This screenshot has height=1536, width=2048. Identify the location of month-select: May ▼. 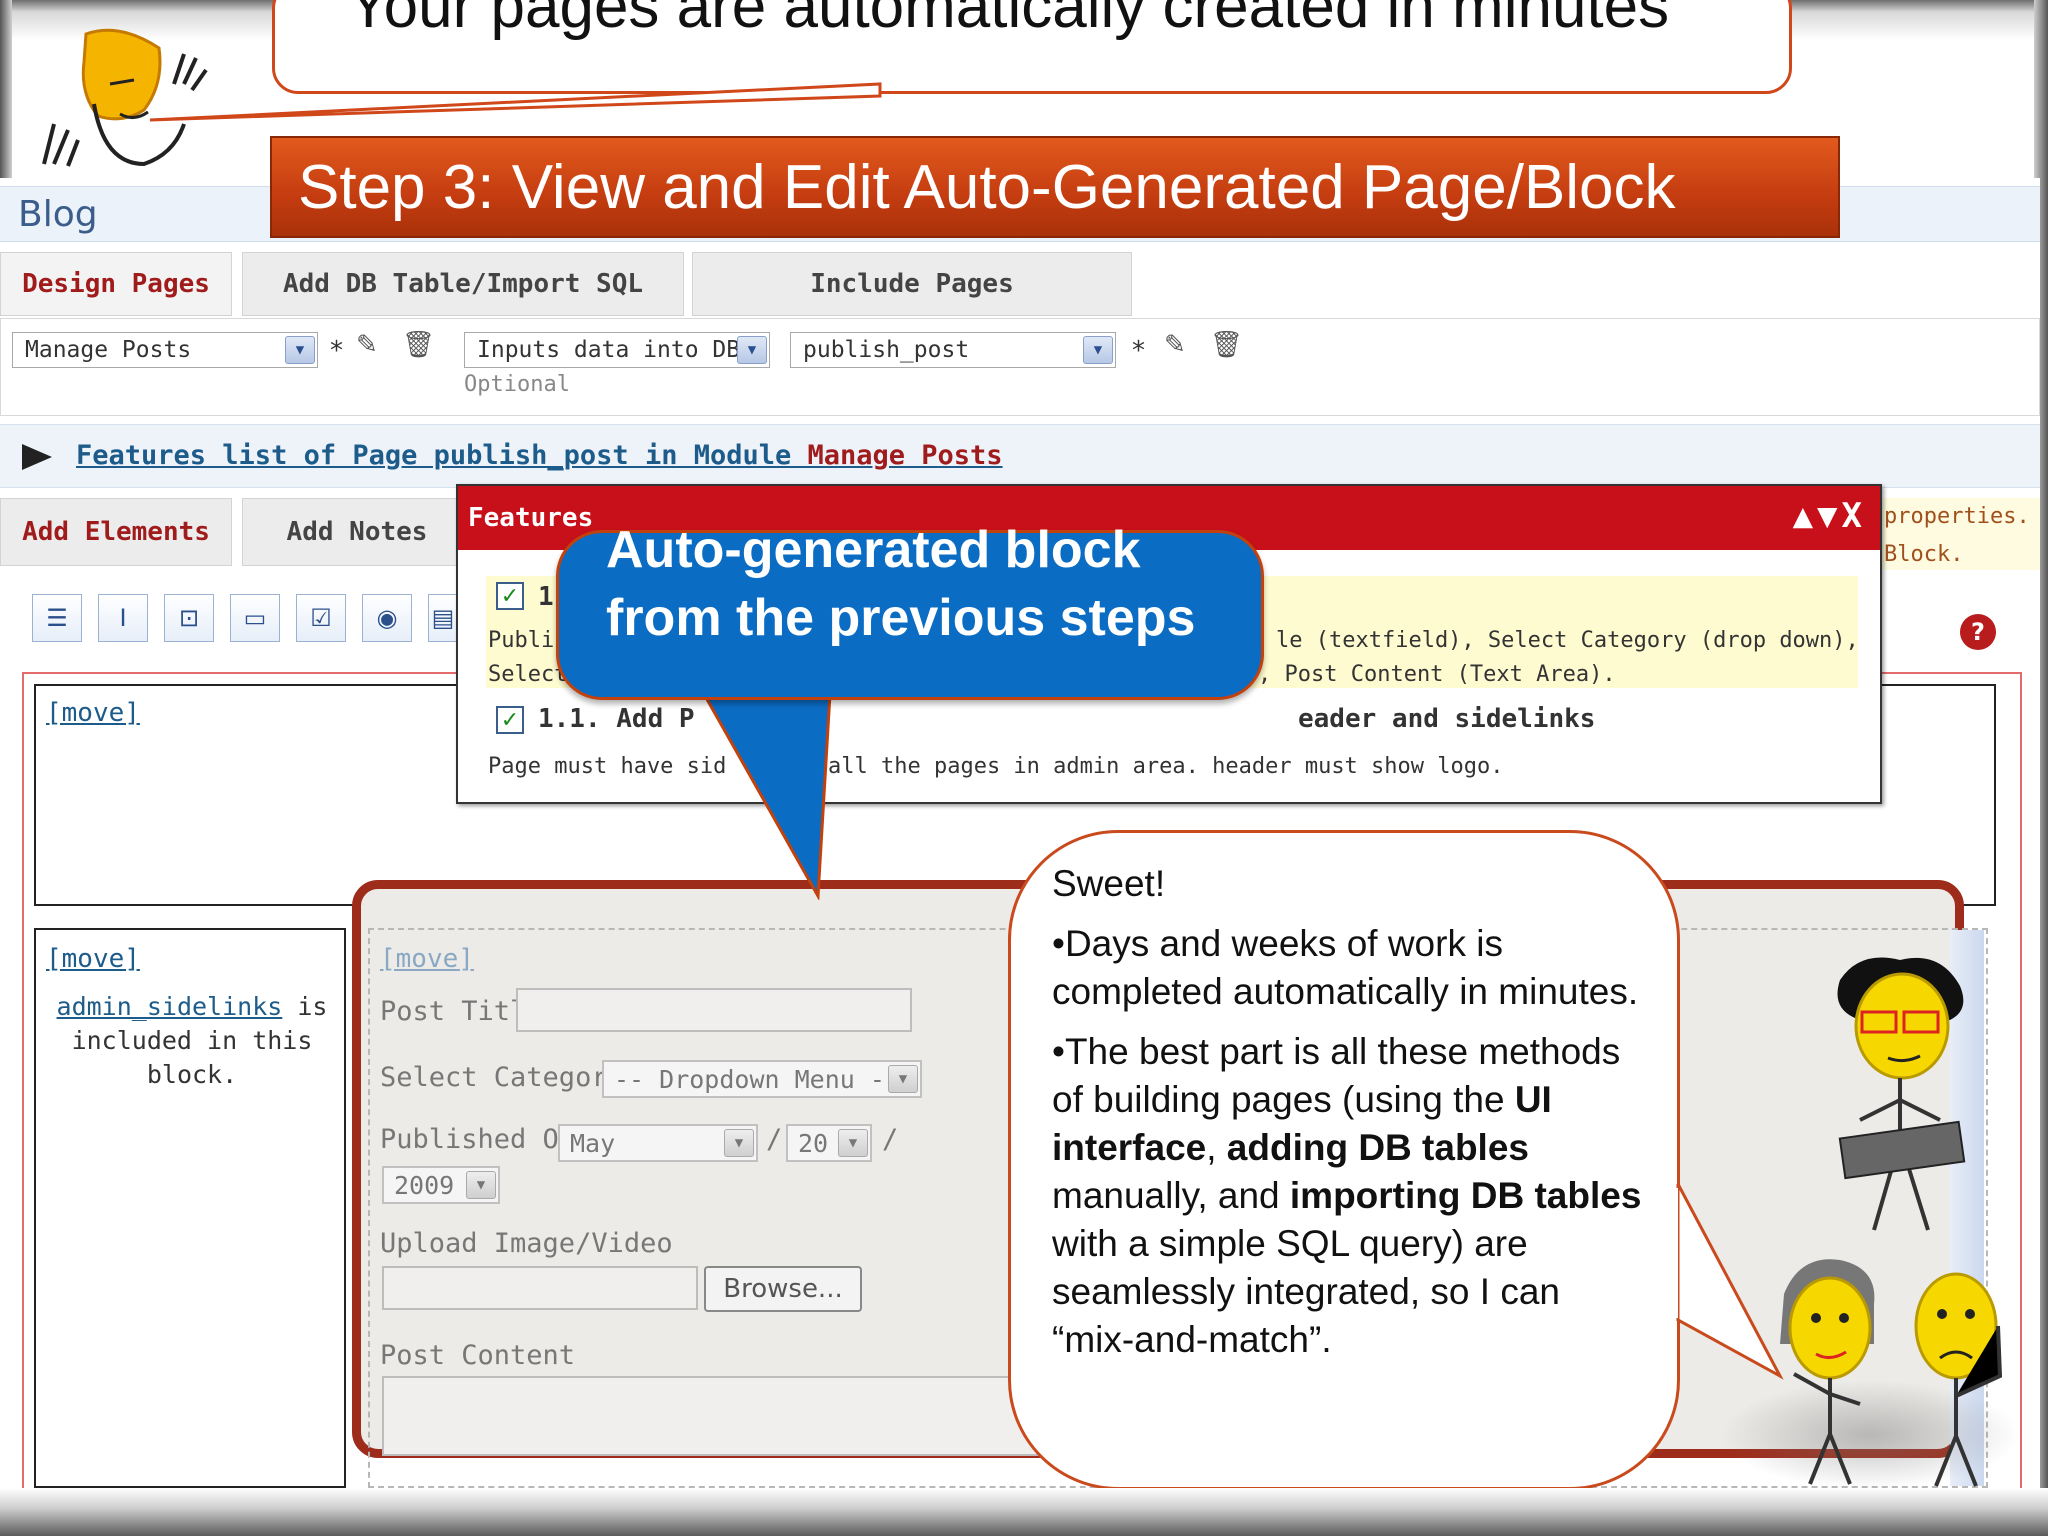
(658, 1143).